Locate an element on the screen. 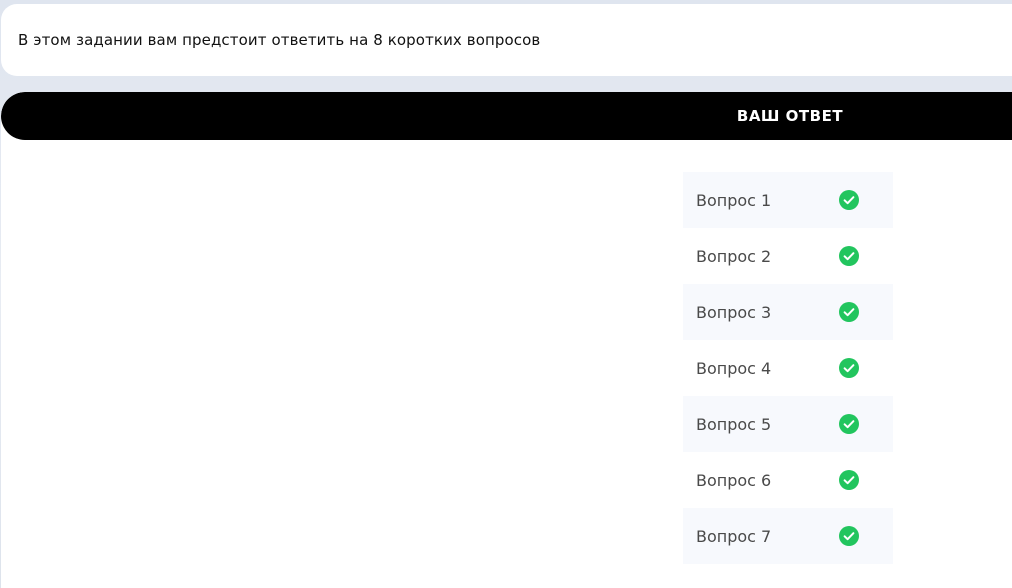  question-row-3: Вопрос 3 is located at coordinates (788, 312).